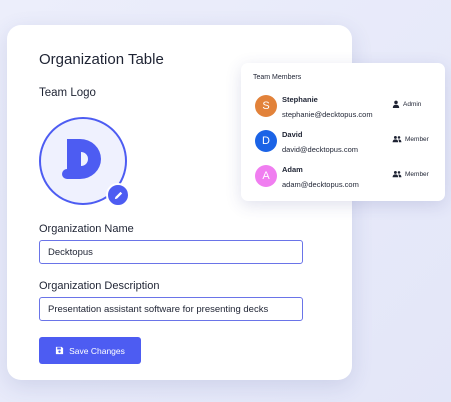 This screenshot has height=402, width=451. Describe the element at coordinates (266, 106) in the screenshot. I see `avatar: S` at that location.